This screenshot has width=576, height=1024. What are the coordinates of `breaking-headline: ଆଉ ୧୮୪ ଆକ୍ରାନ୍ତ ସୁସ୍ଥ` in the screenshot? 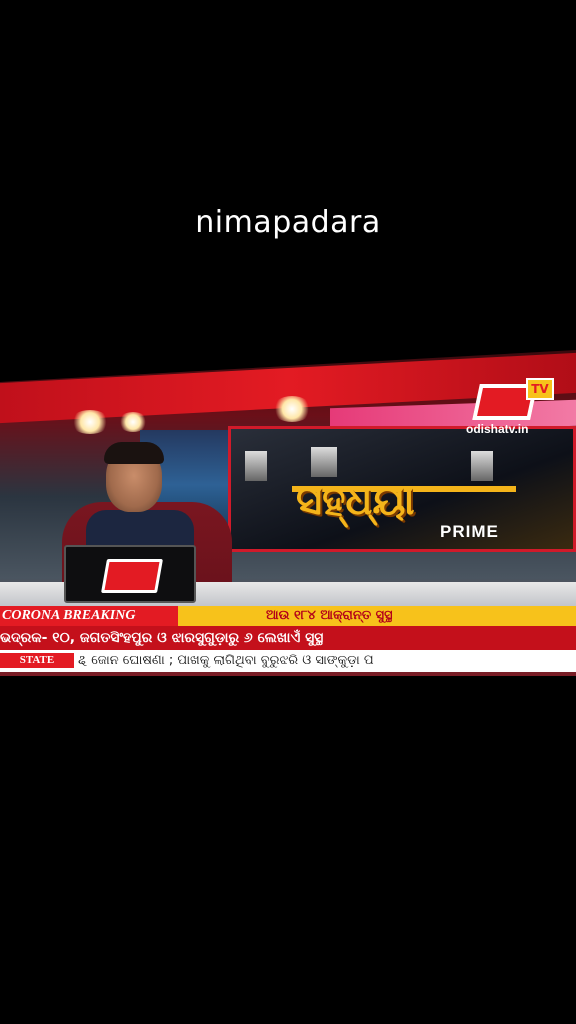 It's located at (329, 615).